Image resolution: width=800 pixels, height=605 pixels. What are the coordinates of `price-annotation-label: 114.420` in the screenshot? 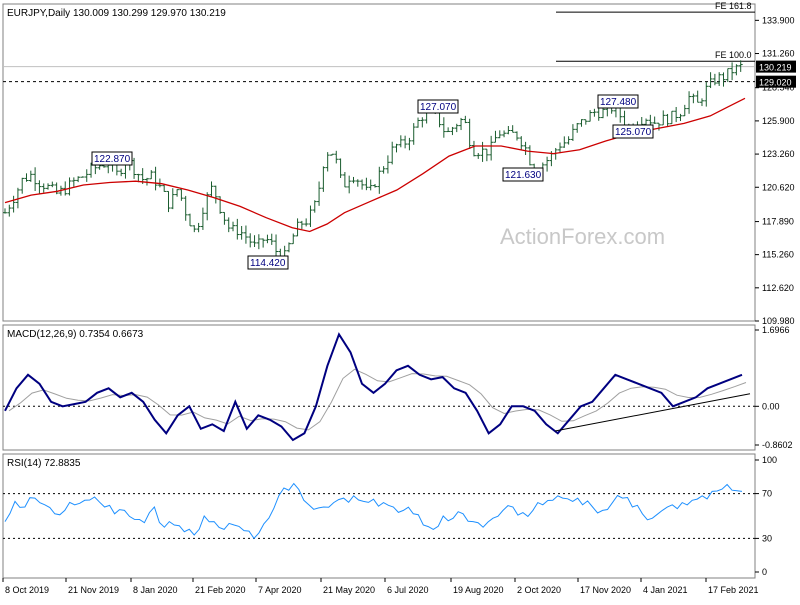 It's located at (268, 263).